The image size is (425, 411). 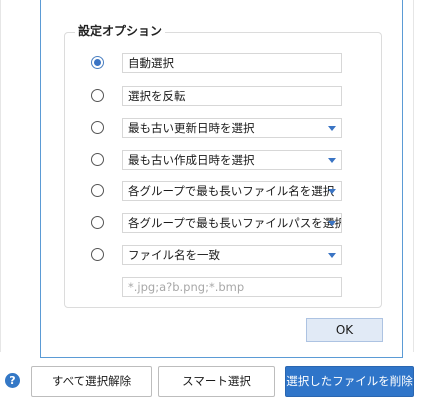 I want to click on radio-oldest-created, so click(x=97, y=159).